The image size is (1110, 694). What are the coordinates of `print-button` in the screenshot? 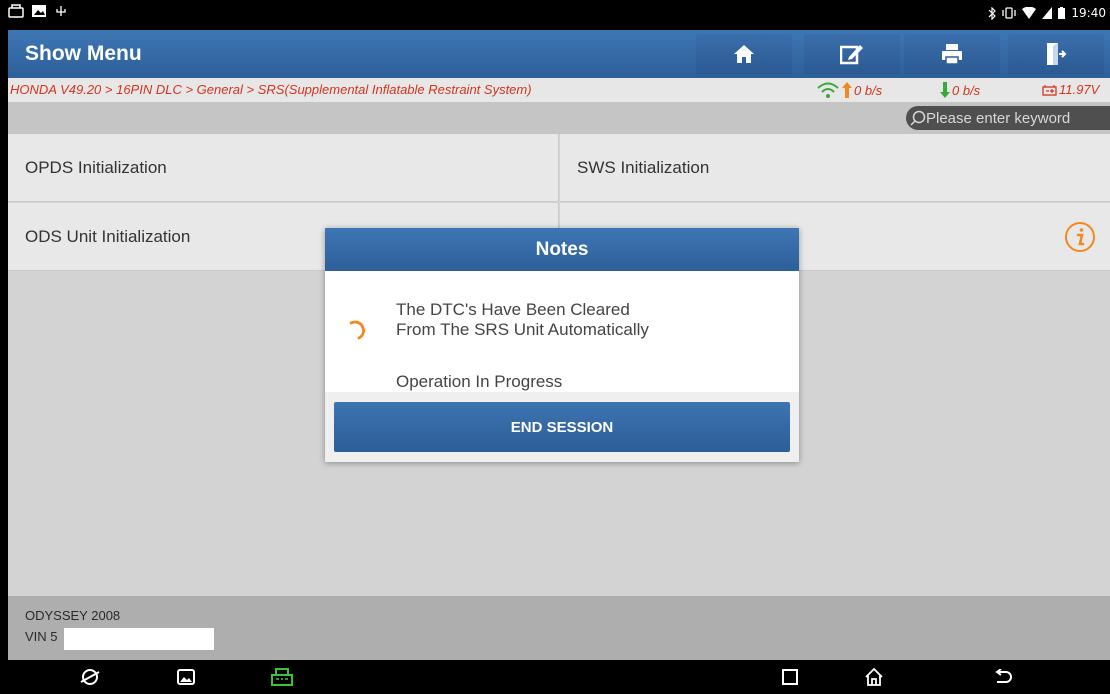 It's located at (952, 54).